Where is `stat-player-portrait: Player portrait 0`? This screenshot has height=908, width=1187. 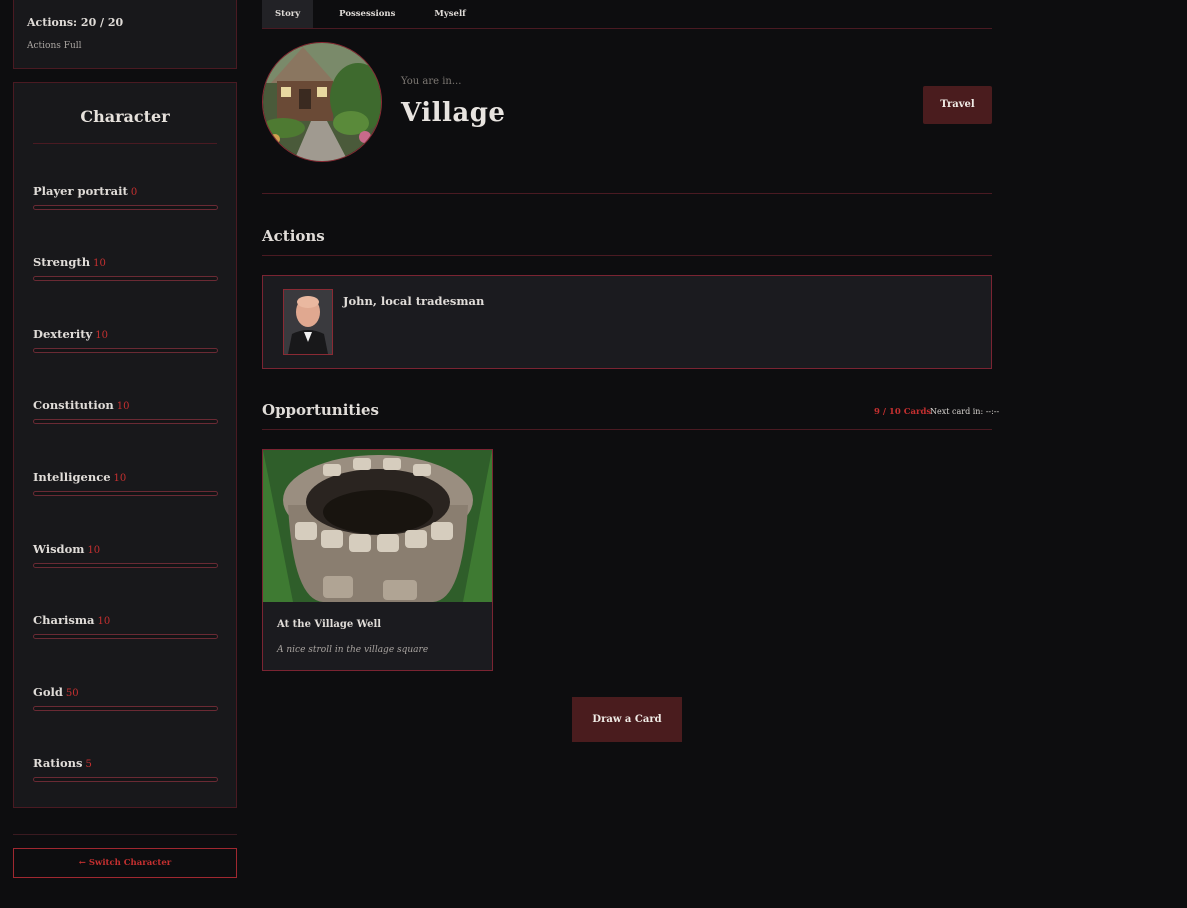 stat-player-portrait: Player portrait 0 is located at coordinates (126, 195).